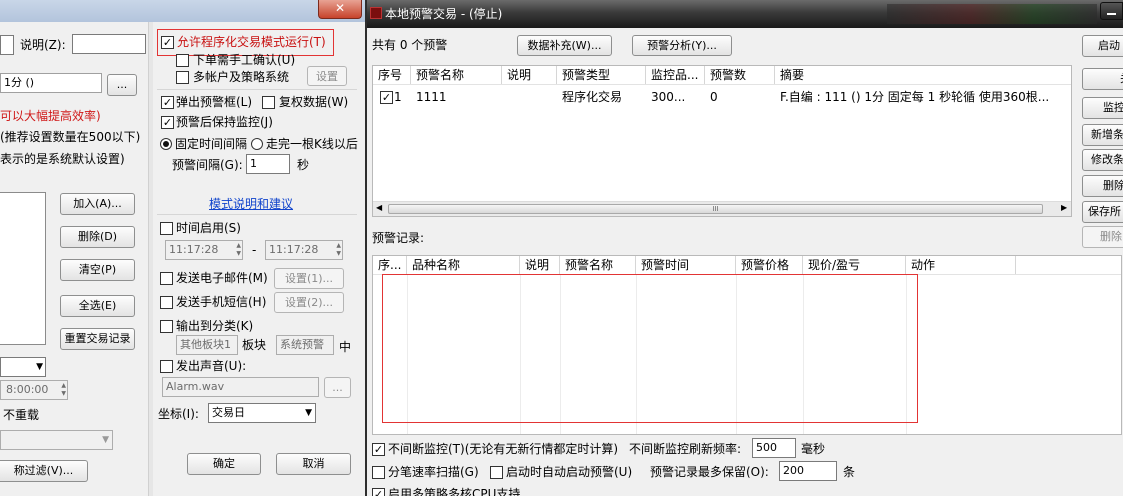 This screenshot has height=496, width=1123. What do you see at coordinates (34, 390) in the screenshot?
I see `time-spinner: 8:00:00 ▲ ▼` at bounding box center [34, 390].